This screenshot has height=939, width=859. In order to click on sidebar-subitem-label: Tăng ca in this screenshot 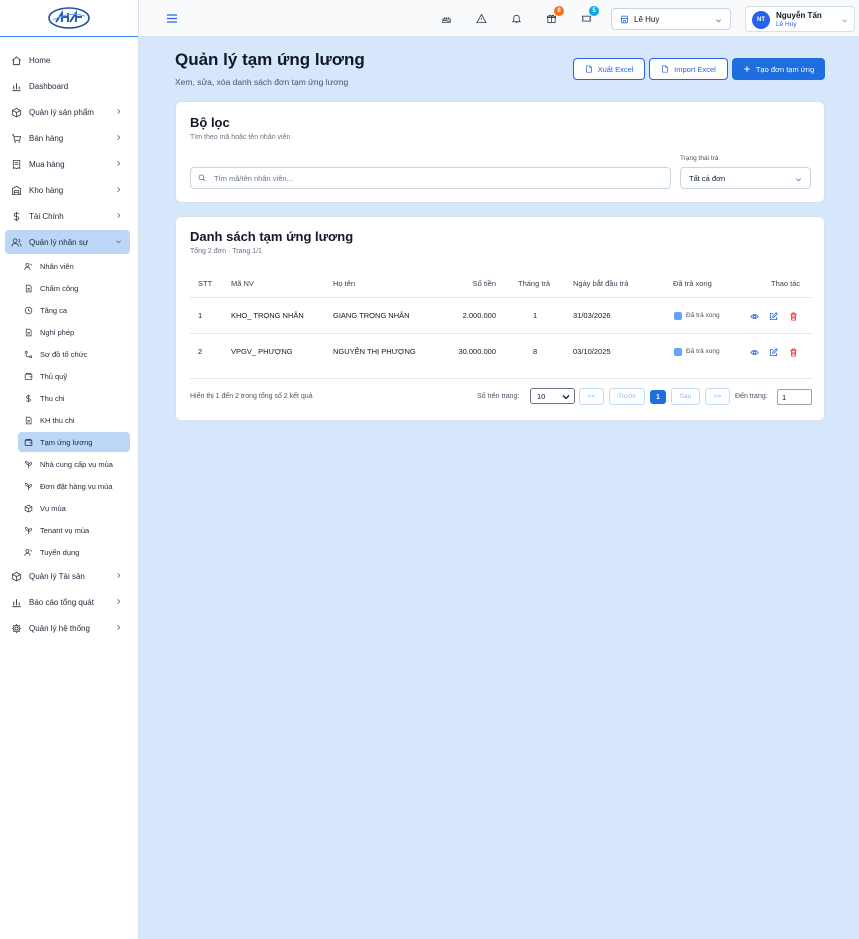, I will do `click(54, 310)`.